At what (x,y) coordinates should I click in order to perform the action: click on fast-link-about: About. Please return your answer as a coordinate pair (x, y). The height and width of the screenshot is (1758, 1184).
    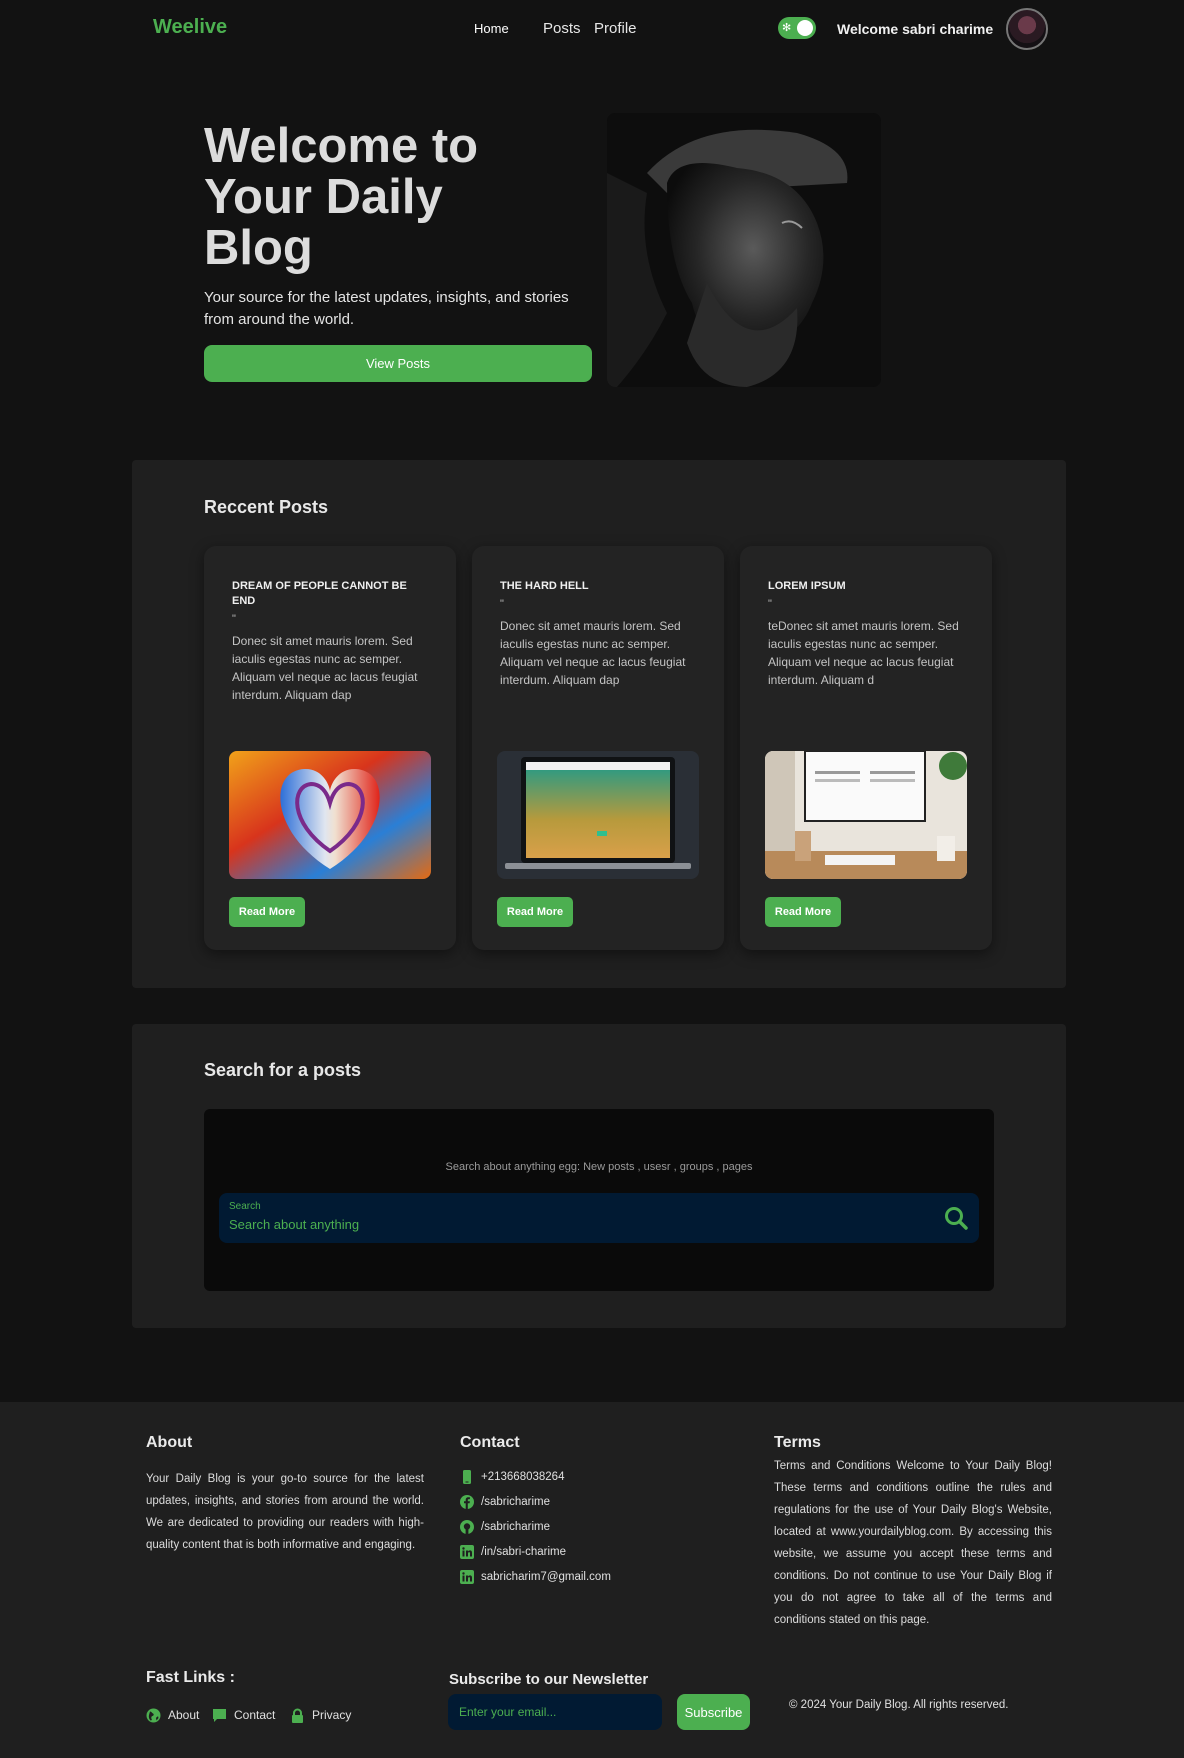
    Looking at the image, I should click on (172, 1715).